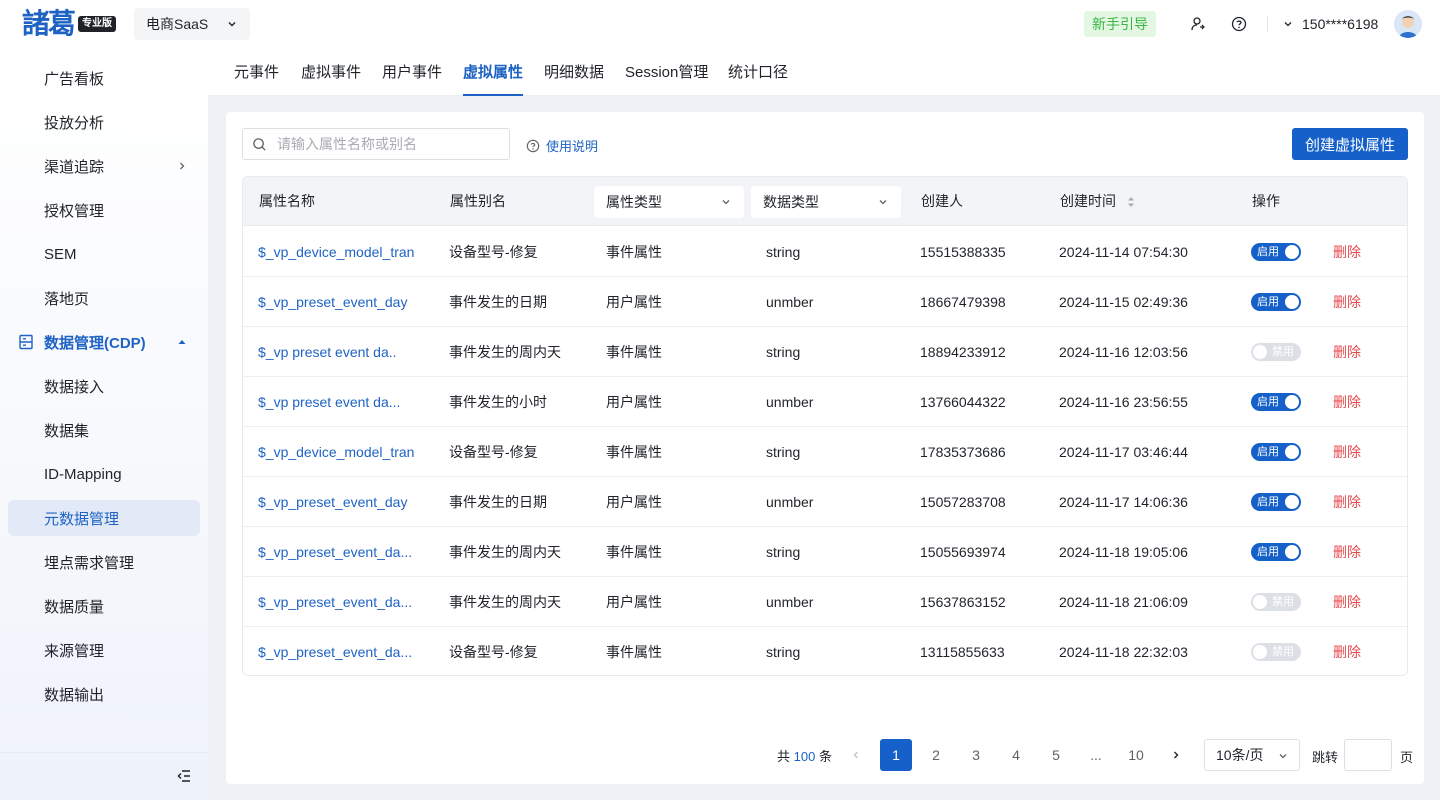  What do you see at coordinates (182, 166) in the screenshot?
I see `chevron-right-icon` at bounding box center [182, 166].